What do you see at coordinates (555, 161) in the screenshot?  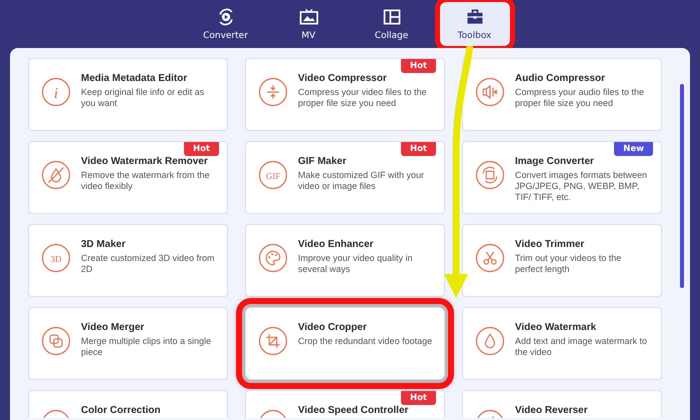 I see `tool-title: Image Converter` at bounding box center [555, 161].